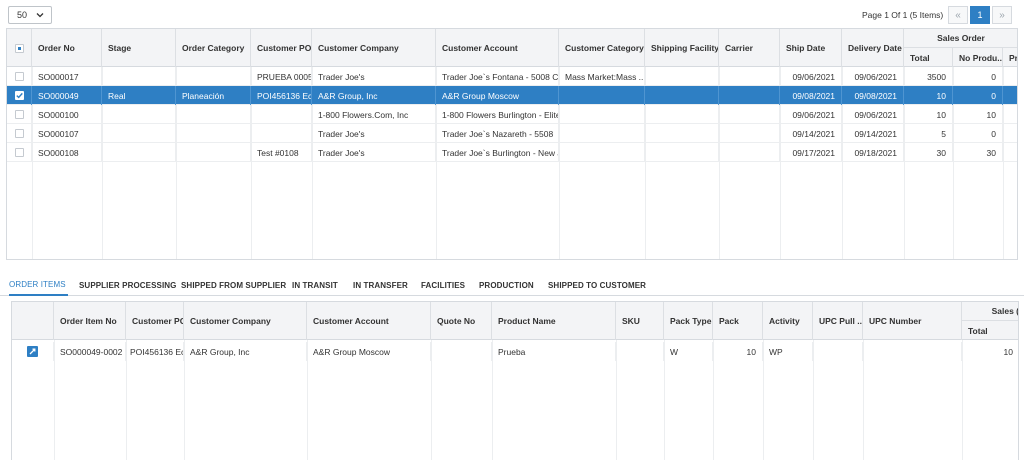  I want to click on tab-shipped-from-supplier: SHIPPED FROM SUPPLIER, so click(233, 285).